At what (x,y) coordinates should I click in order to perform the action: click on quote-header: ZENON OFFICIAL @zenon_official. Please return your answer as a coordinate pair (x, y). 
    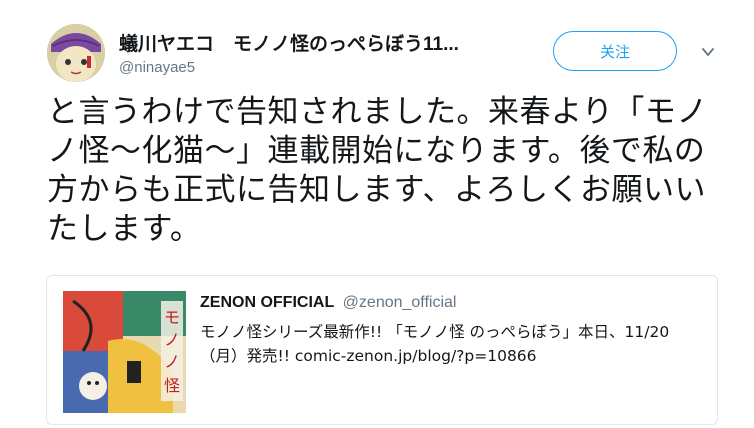
    Looking at the image, I should click on (328, 303).